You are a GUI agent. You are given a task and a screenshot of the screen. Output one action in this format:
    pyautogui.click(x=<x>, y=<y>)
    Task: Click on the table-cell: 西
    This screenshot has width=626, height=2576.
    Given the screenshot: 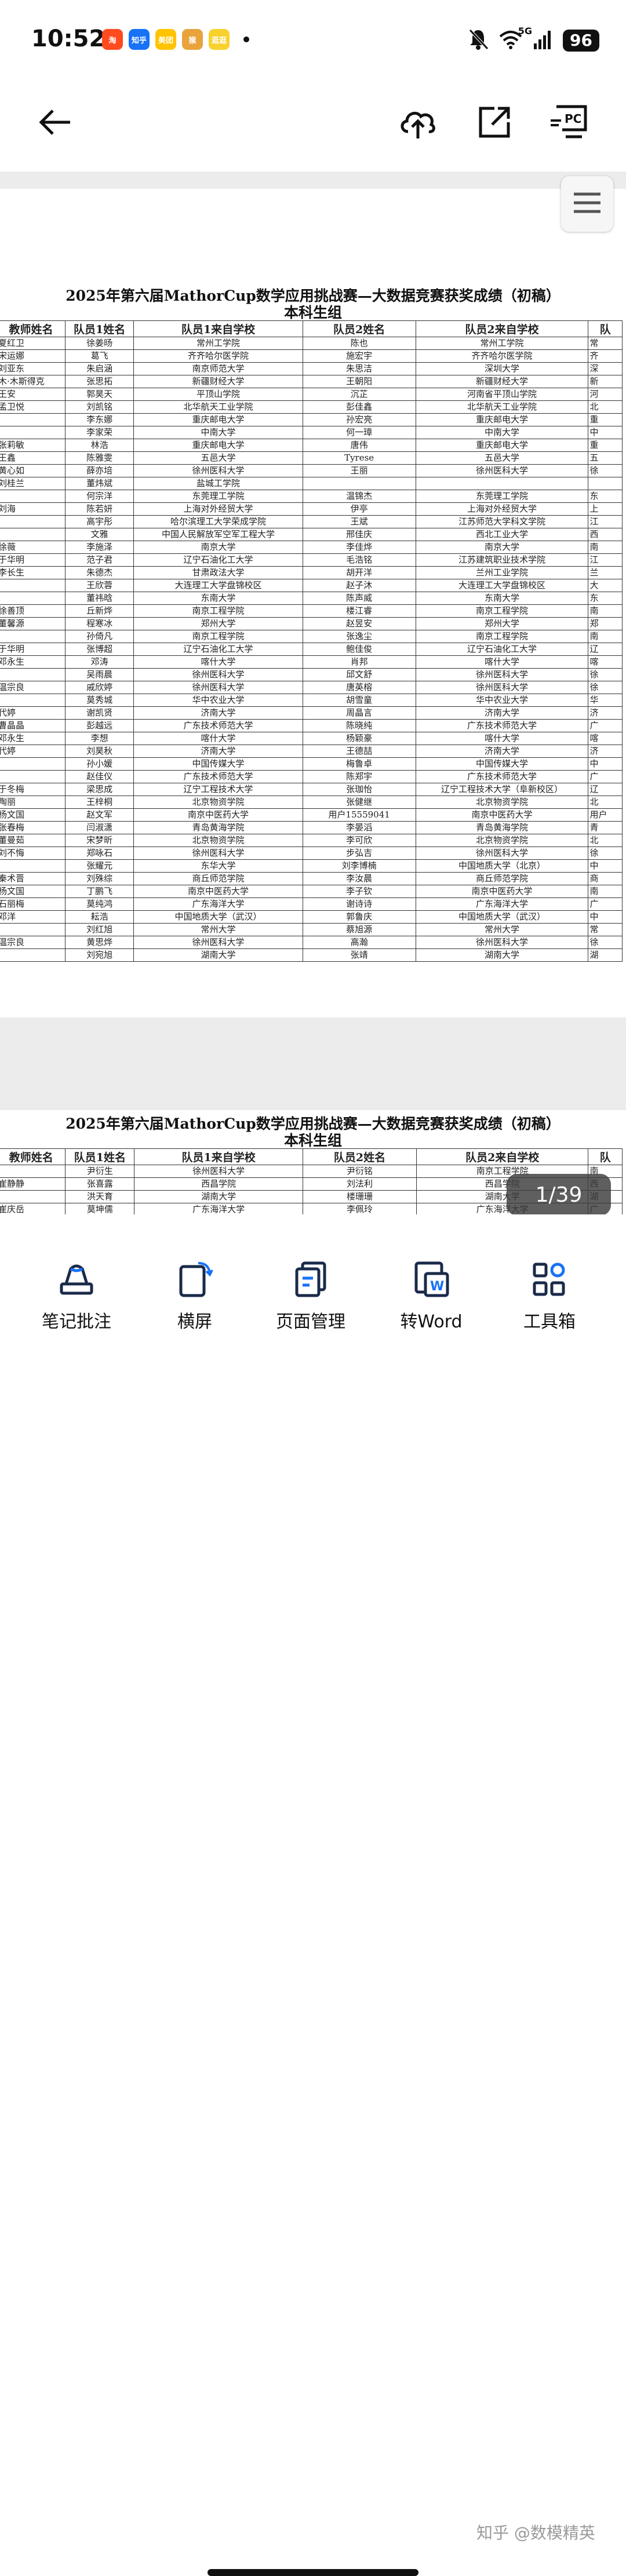 What is the action you would take?
    pyautogui.click(x=605, y=534)
    